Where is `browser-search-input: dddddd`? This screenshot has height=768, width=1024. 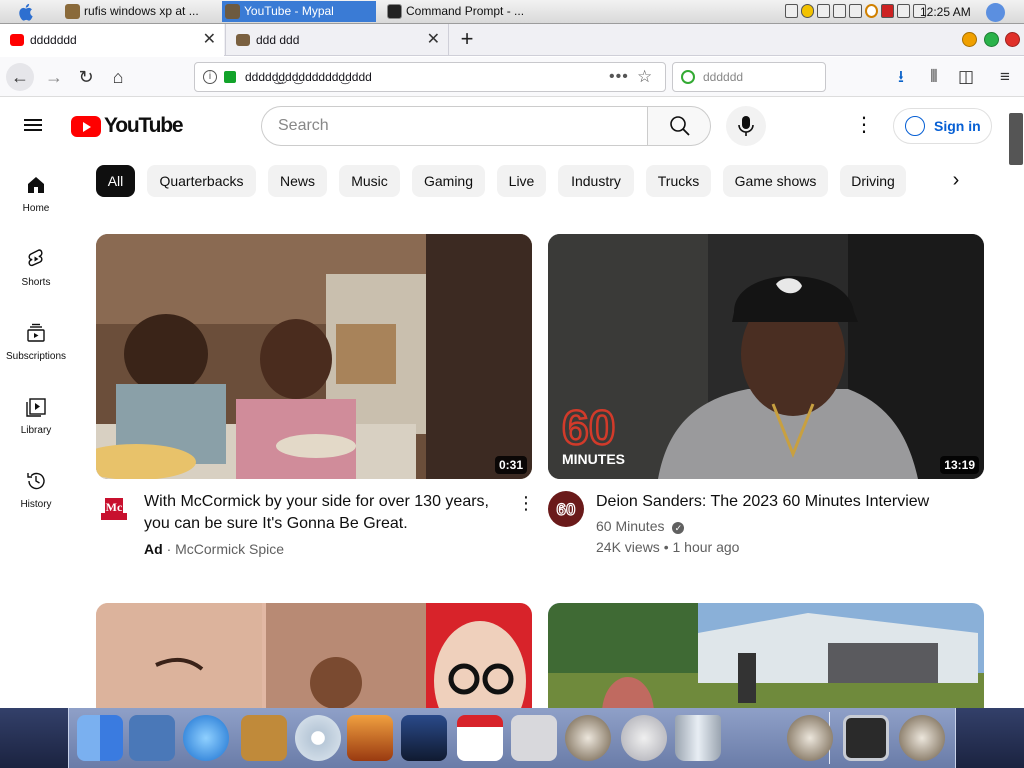 browser-search-input: dddddd is located at coordinates (723, 77).